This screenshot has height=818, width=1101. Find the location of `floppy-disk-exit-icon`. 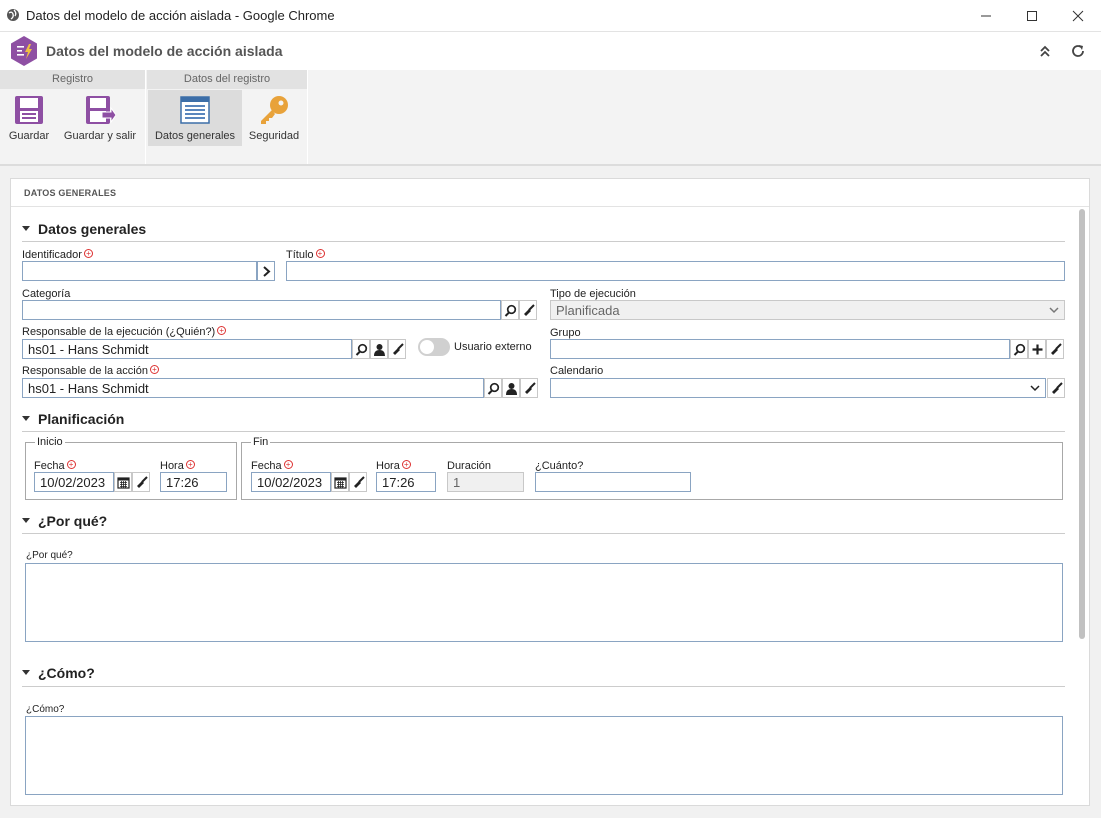

floppy-disk-exit-icon is located at coordinates (101, 110).